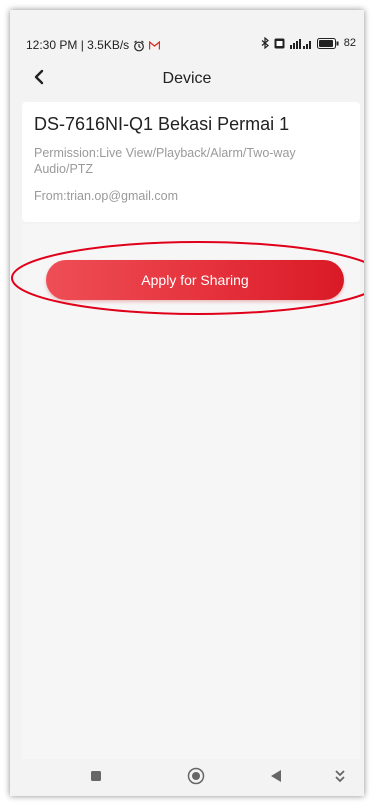 This screenshot has height=806, width=374. Describe the element at coordinates (195, 280) in the screenshot. I see `apply-for-sharing-button: Apply for Sharing` at that location.